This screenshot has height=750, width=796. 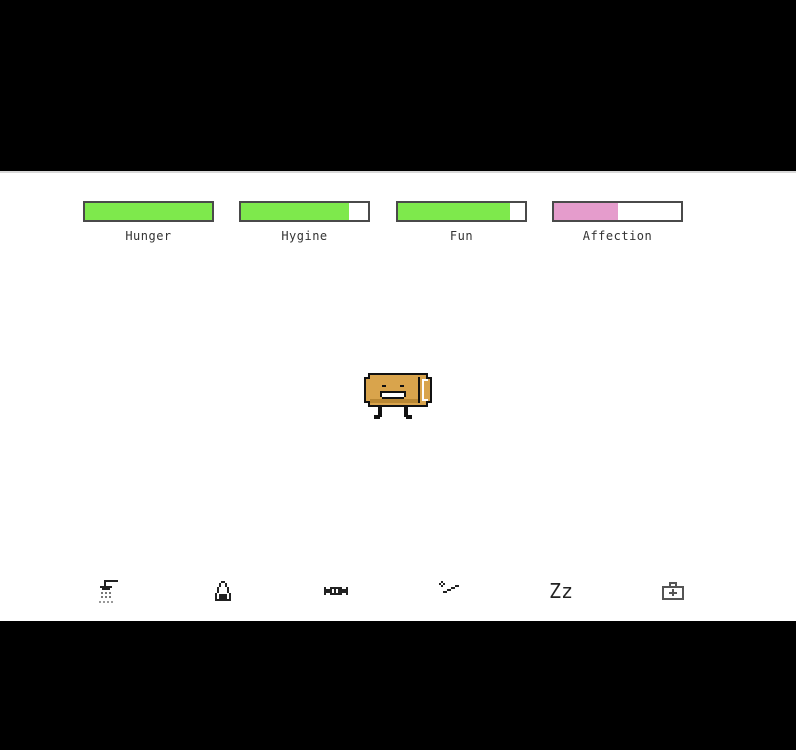 I want to click on sleep-button: Zz, so click(x=561, y=591).